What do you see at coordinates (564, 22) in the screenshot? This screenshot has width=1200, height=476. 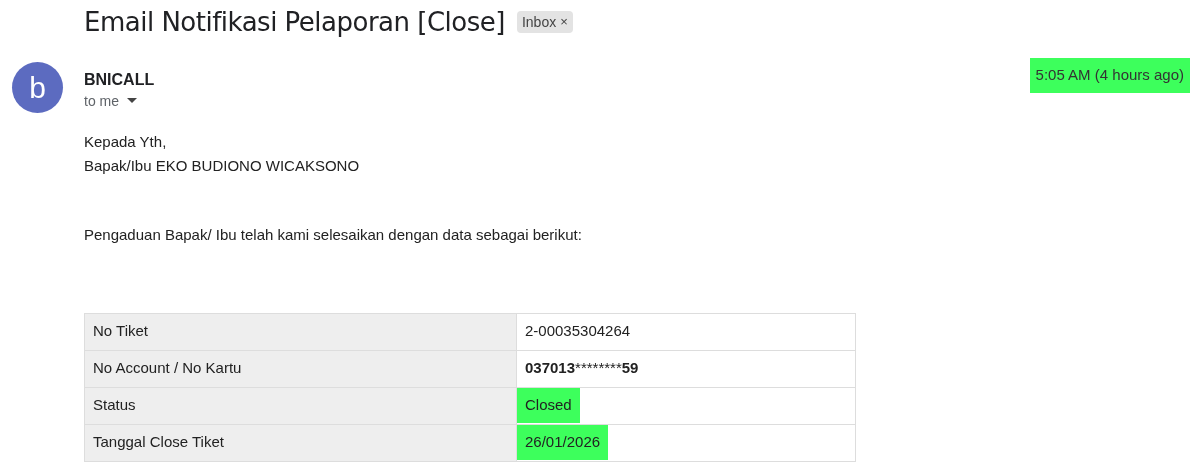 I see `remove-label-button: ×` at bounding box center [564, 22].